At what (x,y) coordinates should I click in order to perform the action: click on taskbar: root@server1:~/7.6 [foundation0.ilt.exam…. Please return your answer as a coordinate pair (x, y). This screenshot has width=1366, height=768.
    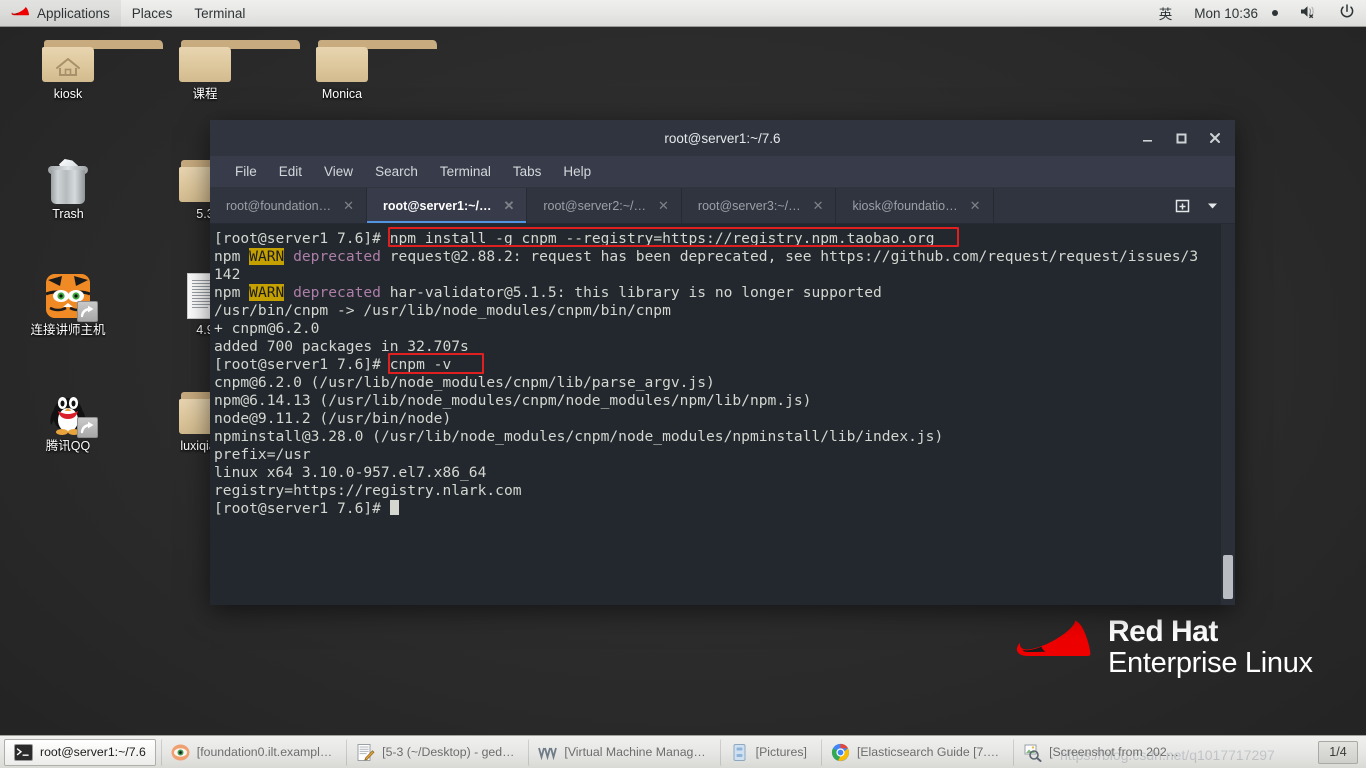
    Looking at the image, I should click on (683, 751).